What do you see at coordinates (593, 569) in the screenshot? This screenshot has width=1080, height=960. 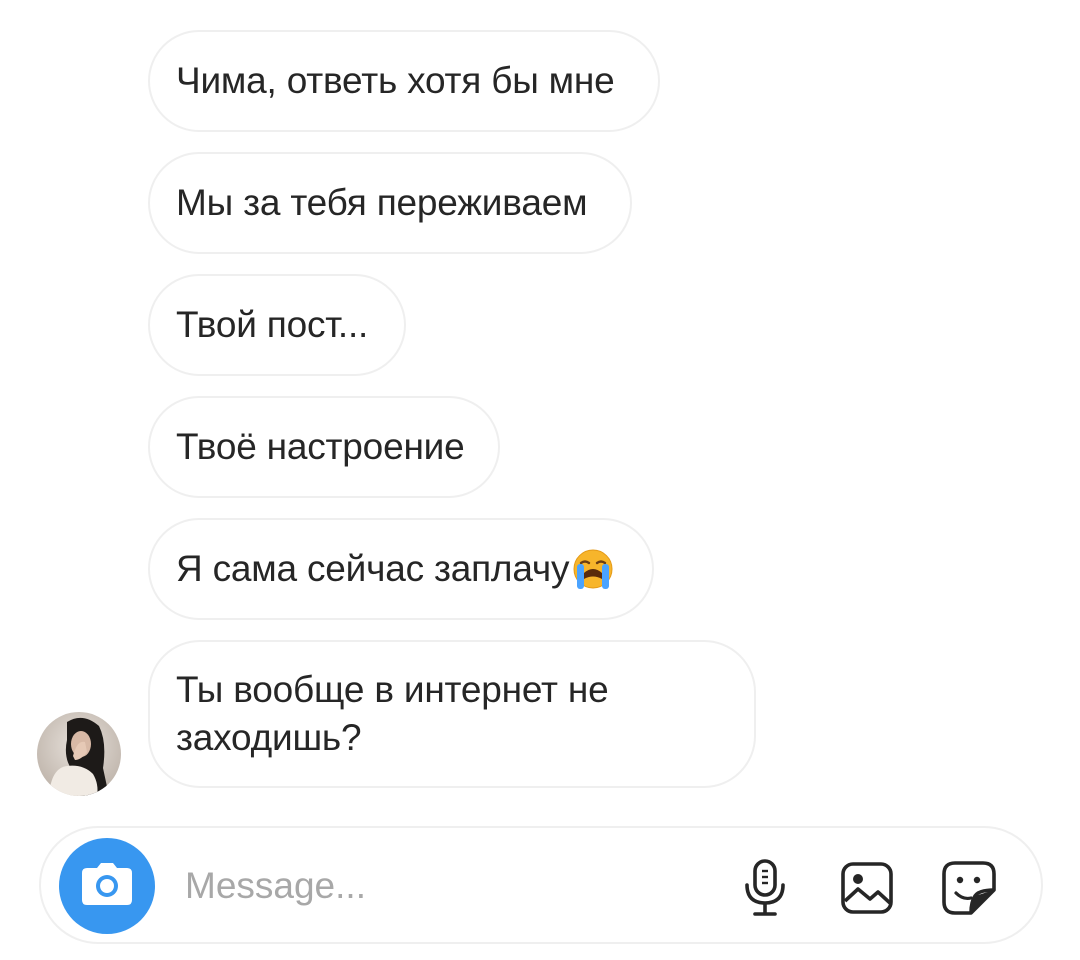 I see `crying-face-emoji-icon` at bounding box center [593, 569].